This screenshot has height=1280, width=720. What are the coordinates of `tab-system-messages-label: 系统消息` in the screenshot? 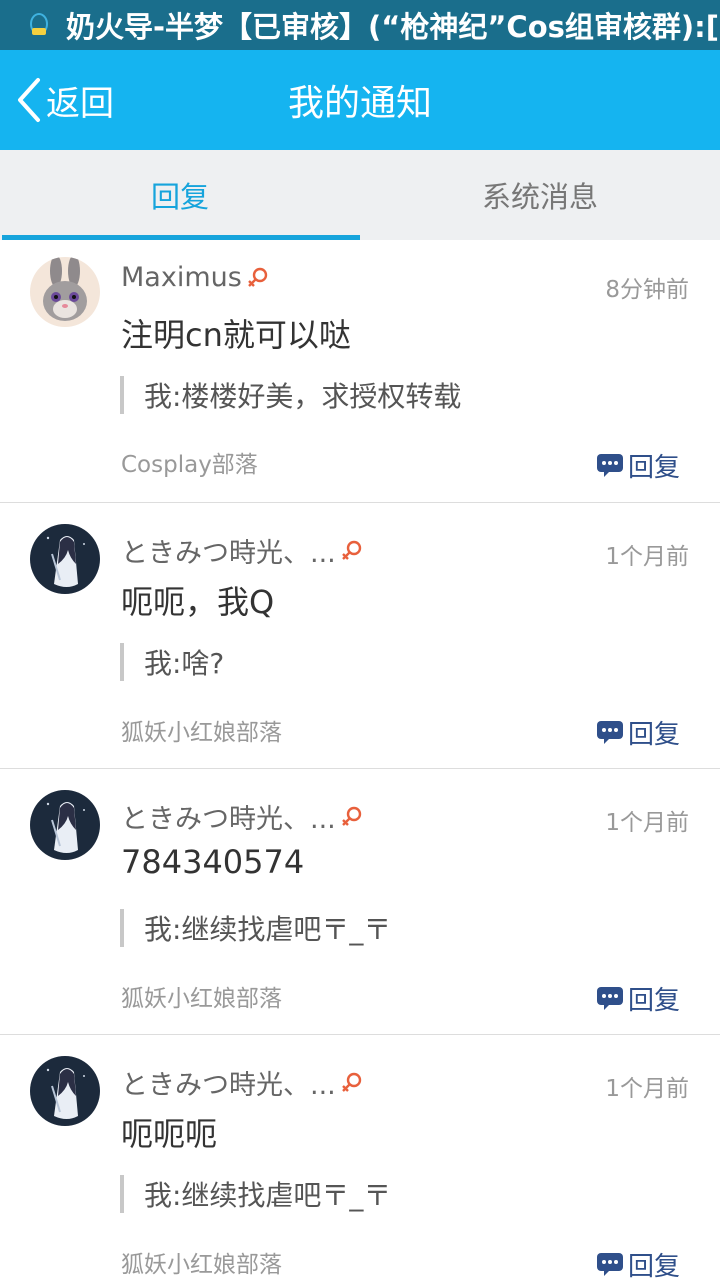 It's located at (539, 197).